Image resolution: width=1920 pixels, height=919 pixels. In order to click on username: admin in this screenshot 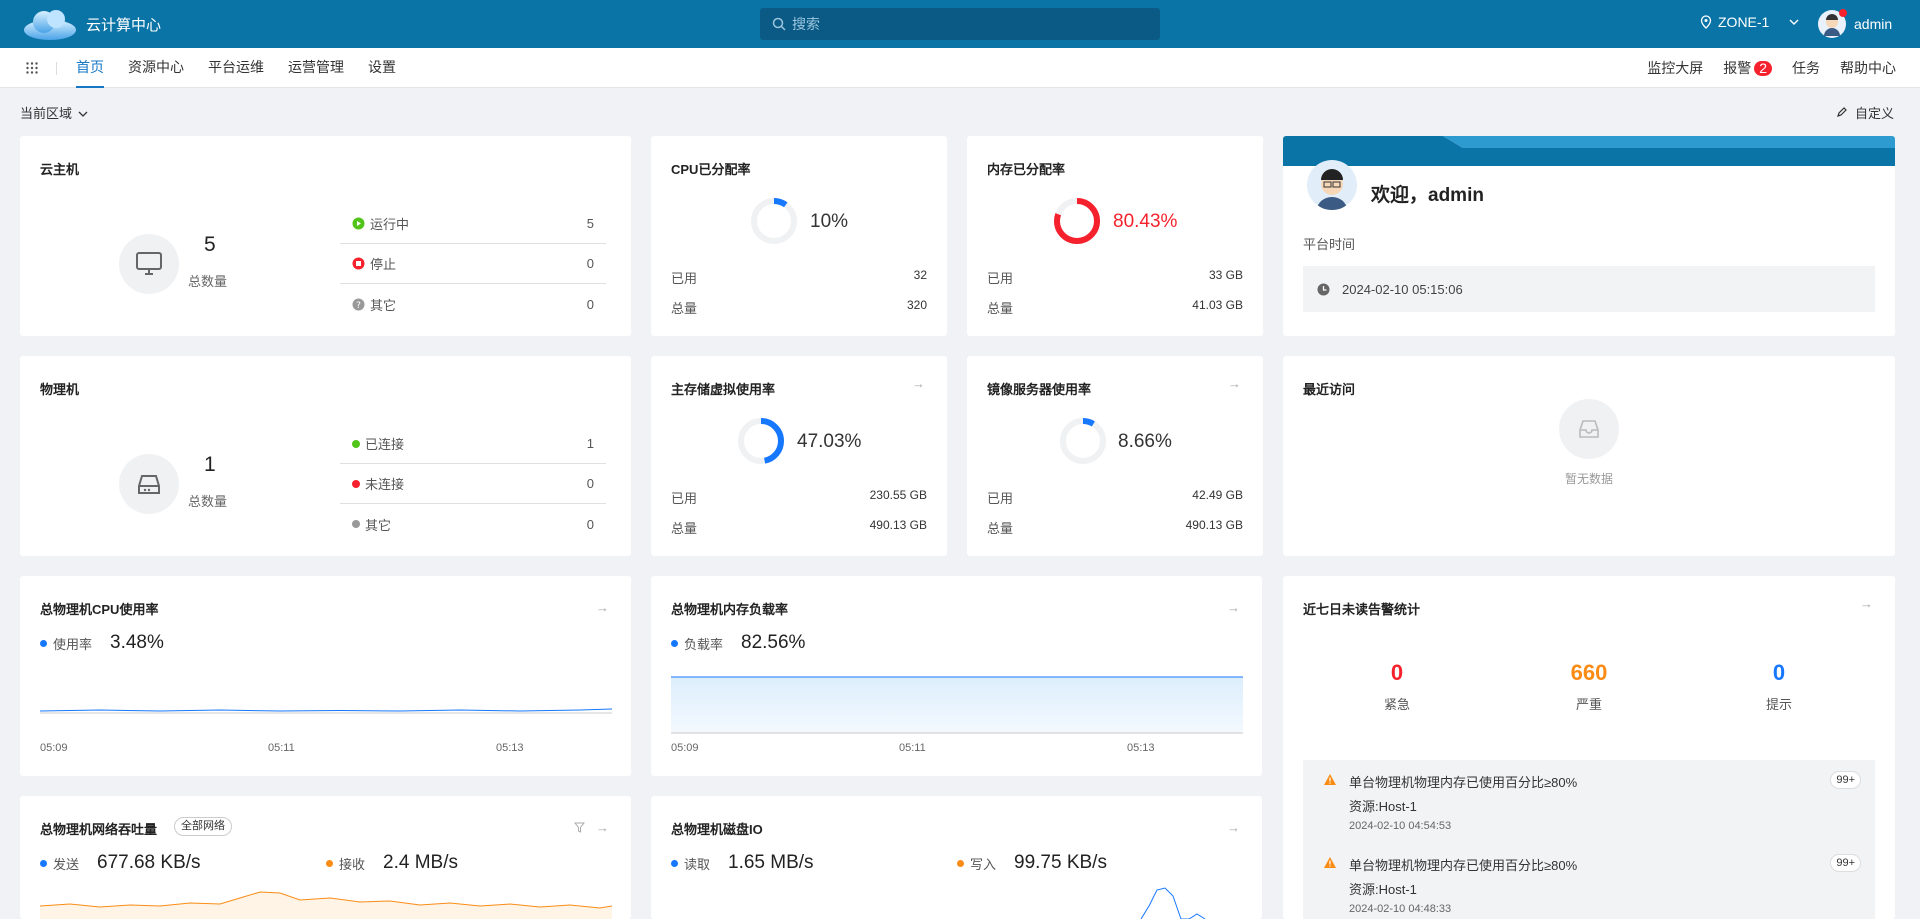, I will do `click(1873, 24)`.